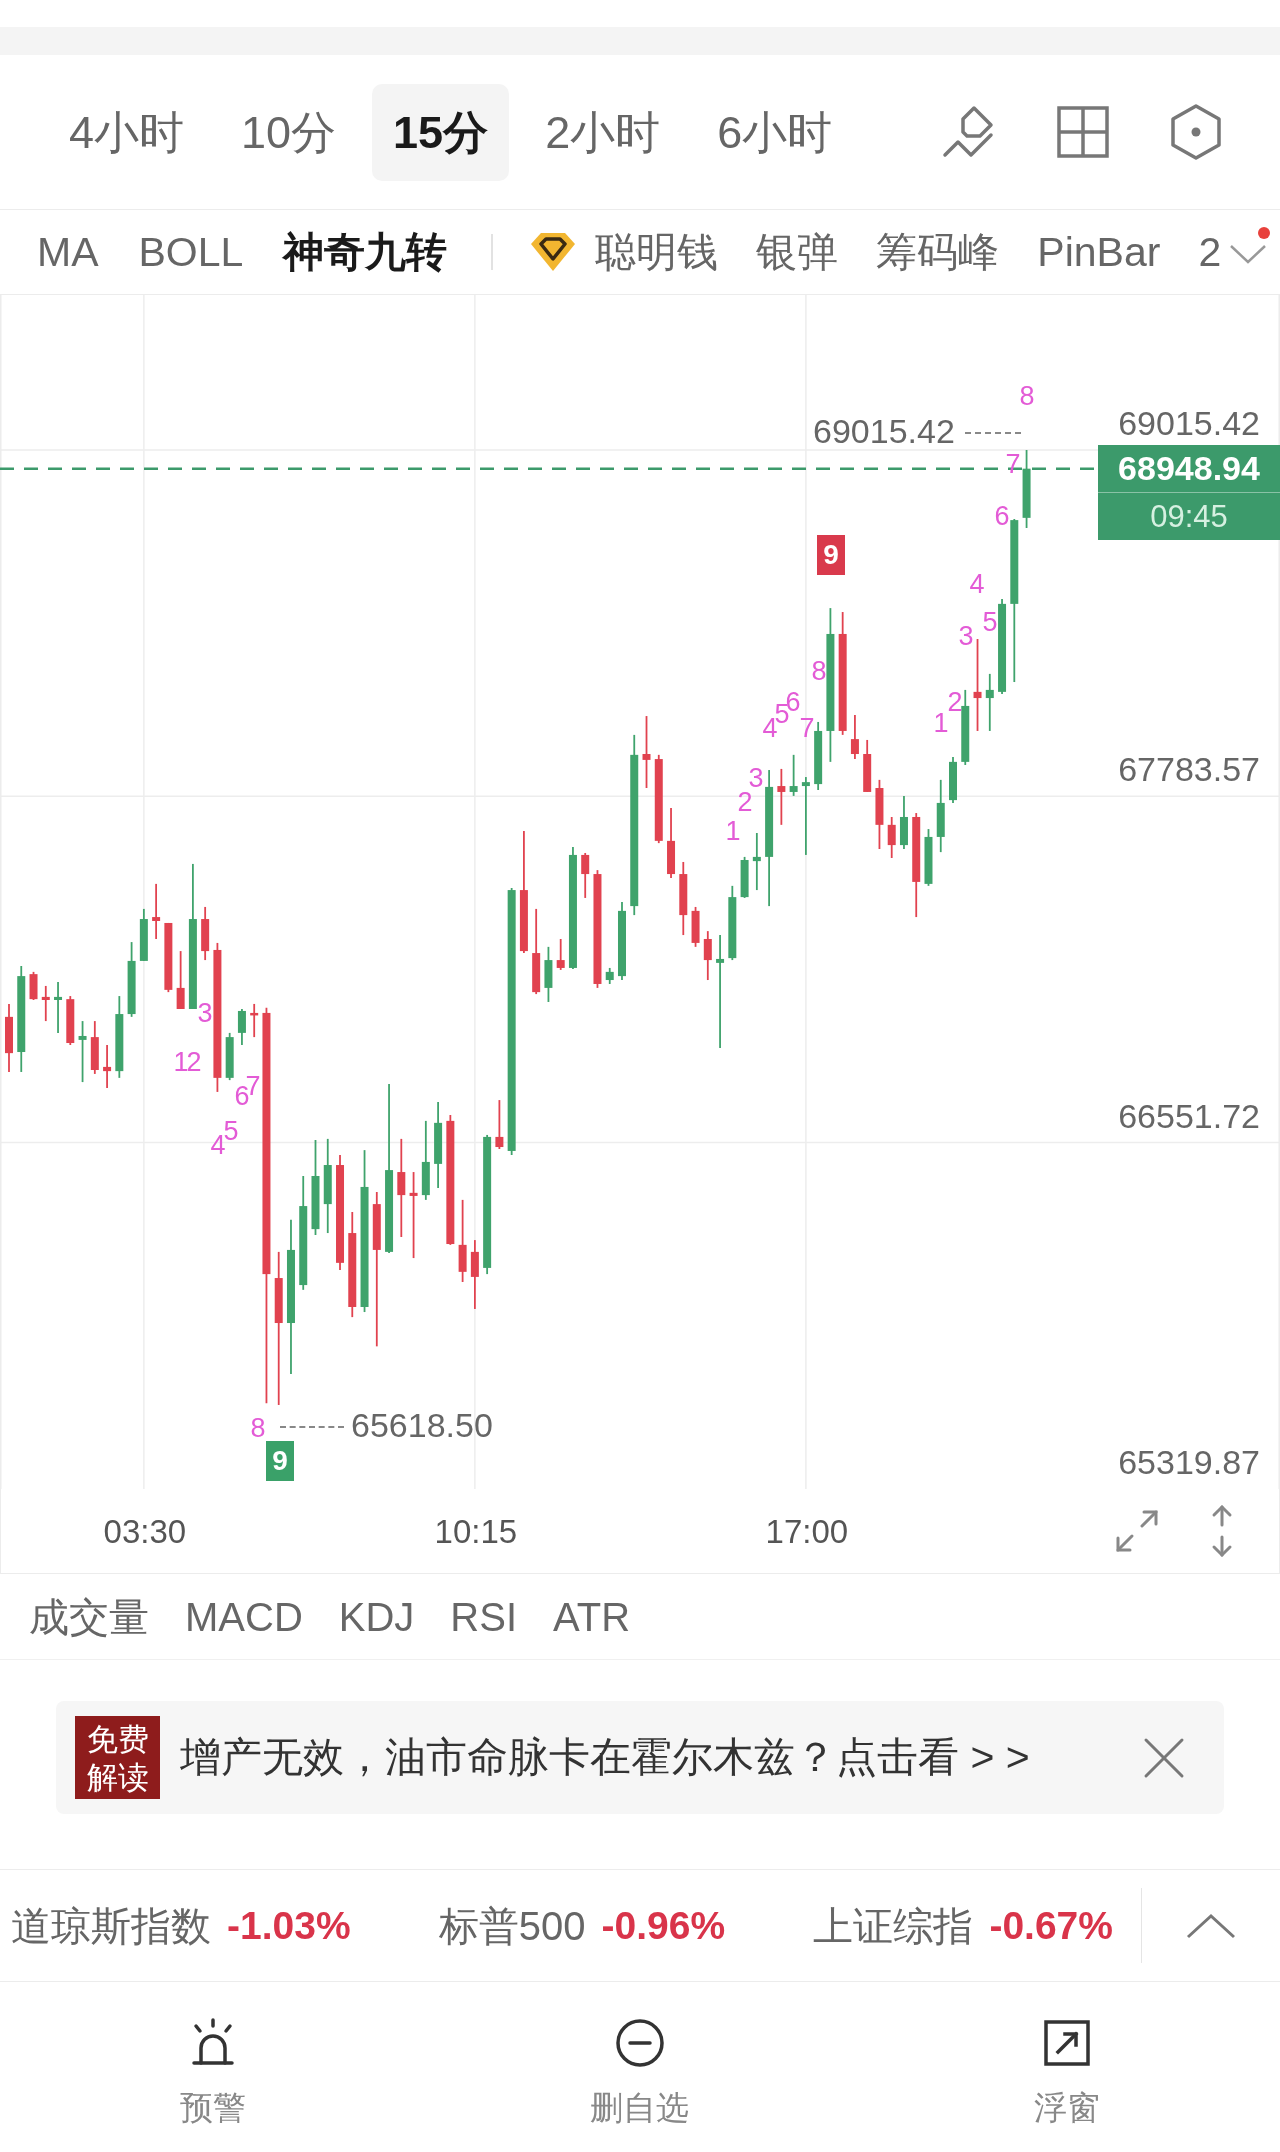 The width and height of the screenshot is (1280, 2152). Describe the element at coordinates (640, 2043) in the screenshot. I see `minus-circle-icon` at that location.